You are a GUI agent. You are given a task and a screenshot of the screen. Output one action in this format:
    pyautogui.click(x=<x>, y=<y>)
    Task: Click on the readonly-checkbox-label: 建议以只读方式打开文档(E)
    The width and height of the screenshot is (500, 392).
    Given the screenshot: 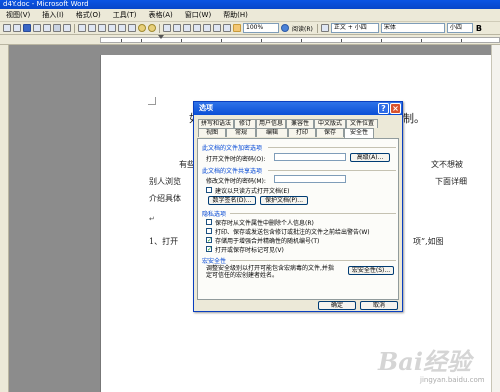 What is the action you would take?
    pyautogui.click(x=252, y=191)
    